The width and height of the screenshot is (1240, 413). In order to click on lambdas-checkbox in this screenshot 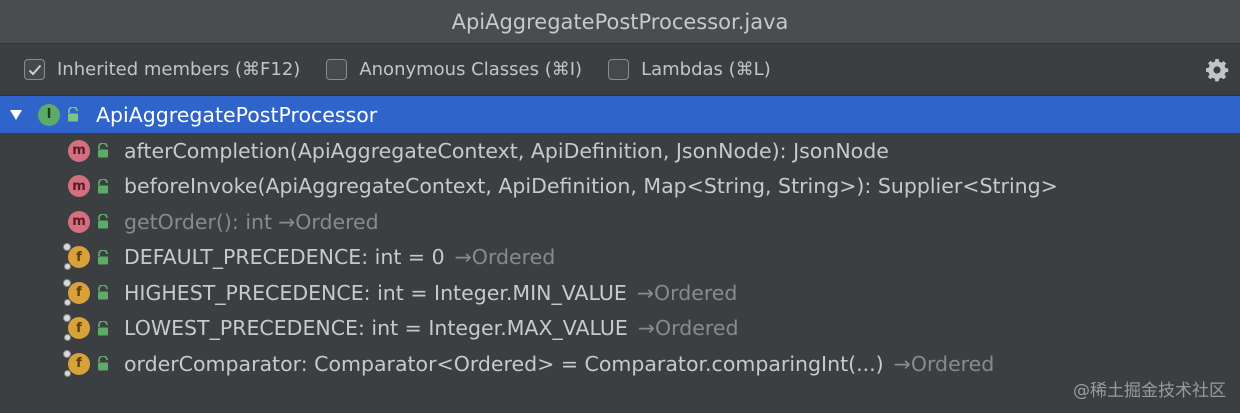, I will do `click(619, 69)`.